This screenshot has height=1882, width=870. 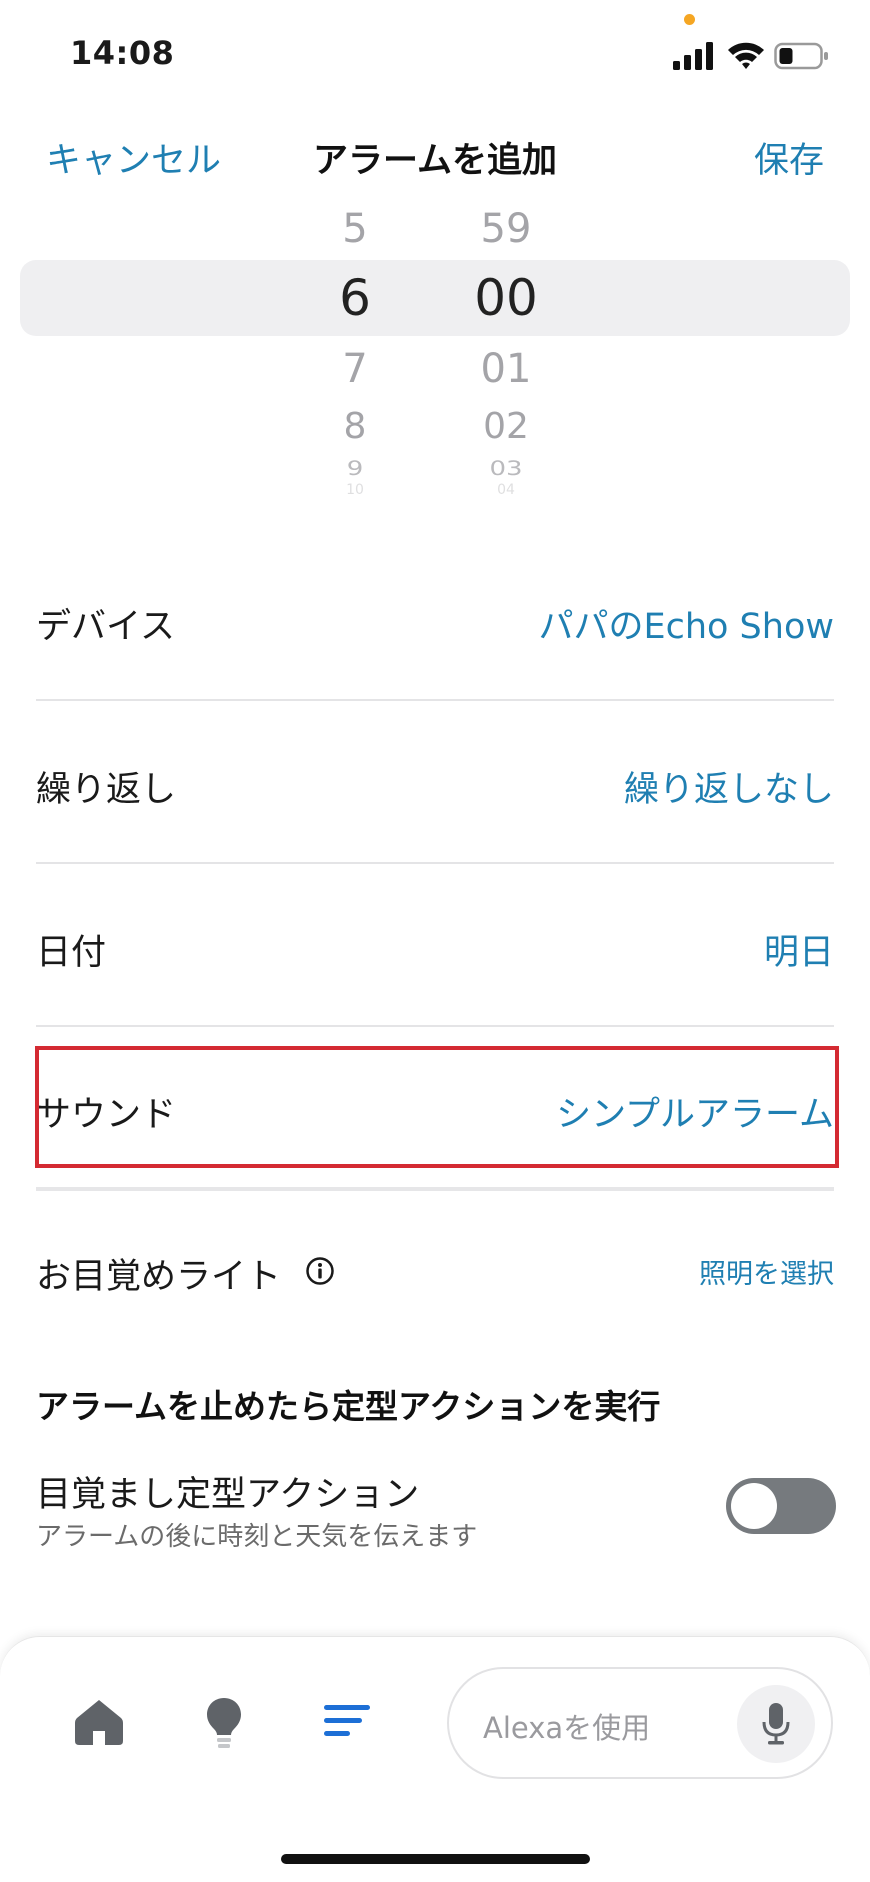 What do you see at coordinates (567, 1728) in the screenshot?
I see `alexa-placeholder: Alexaを使用` at bounding box center [567, 1728].